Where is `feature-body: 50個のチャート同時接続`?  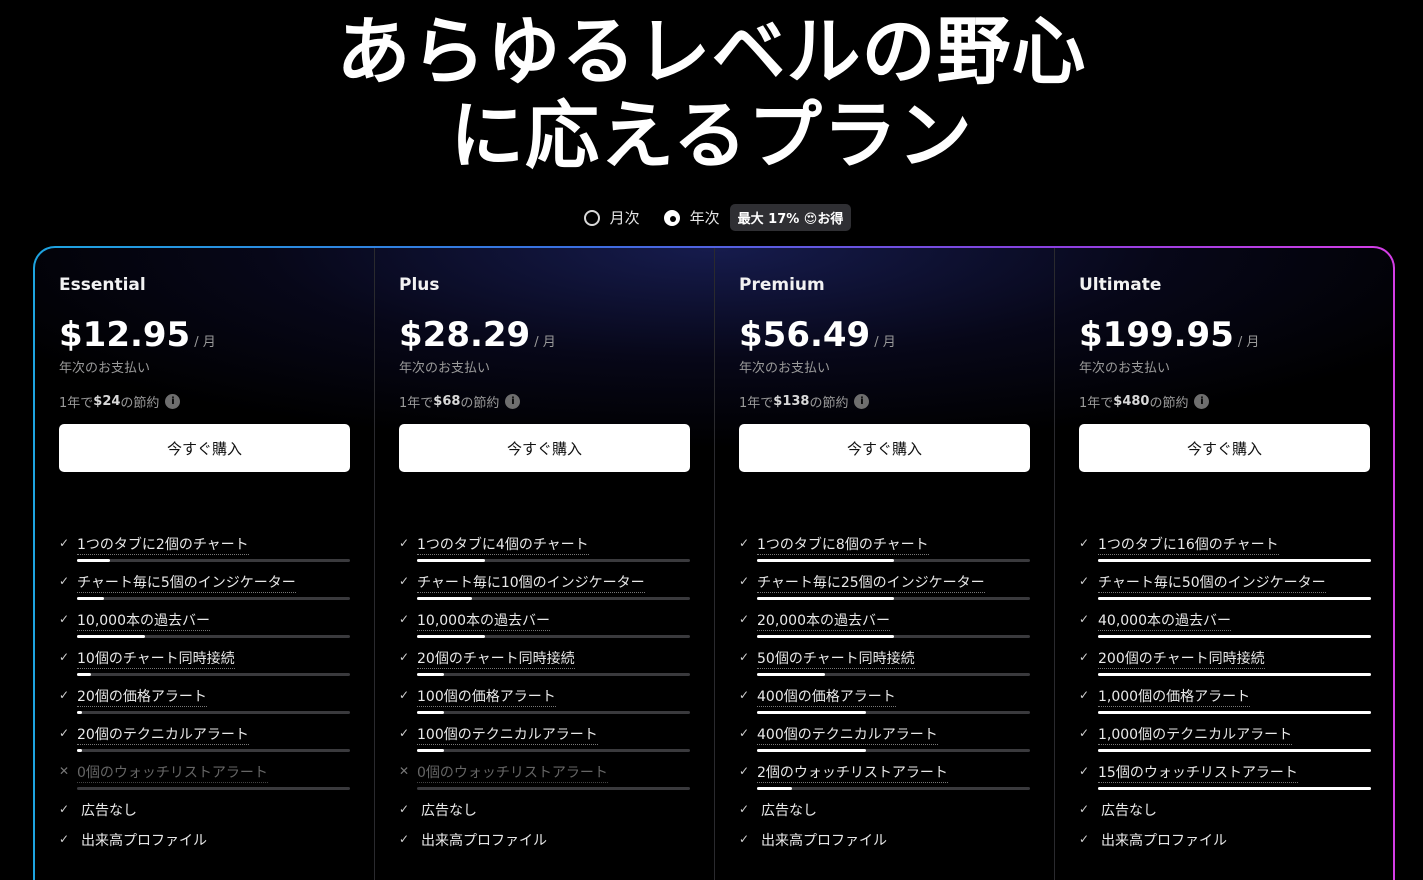
feature-body: 50個のチャート同時接続 is located at coordinates (893, 662).